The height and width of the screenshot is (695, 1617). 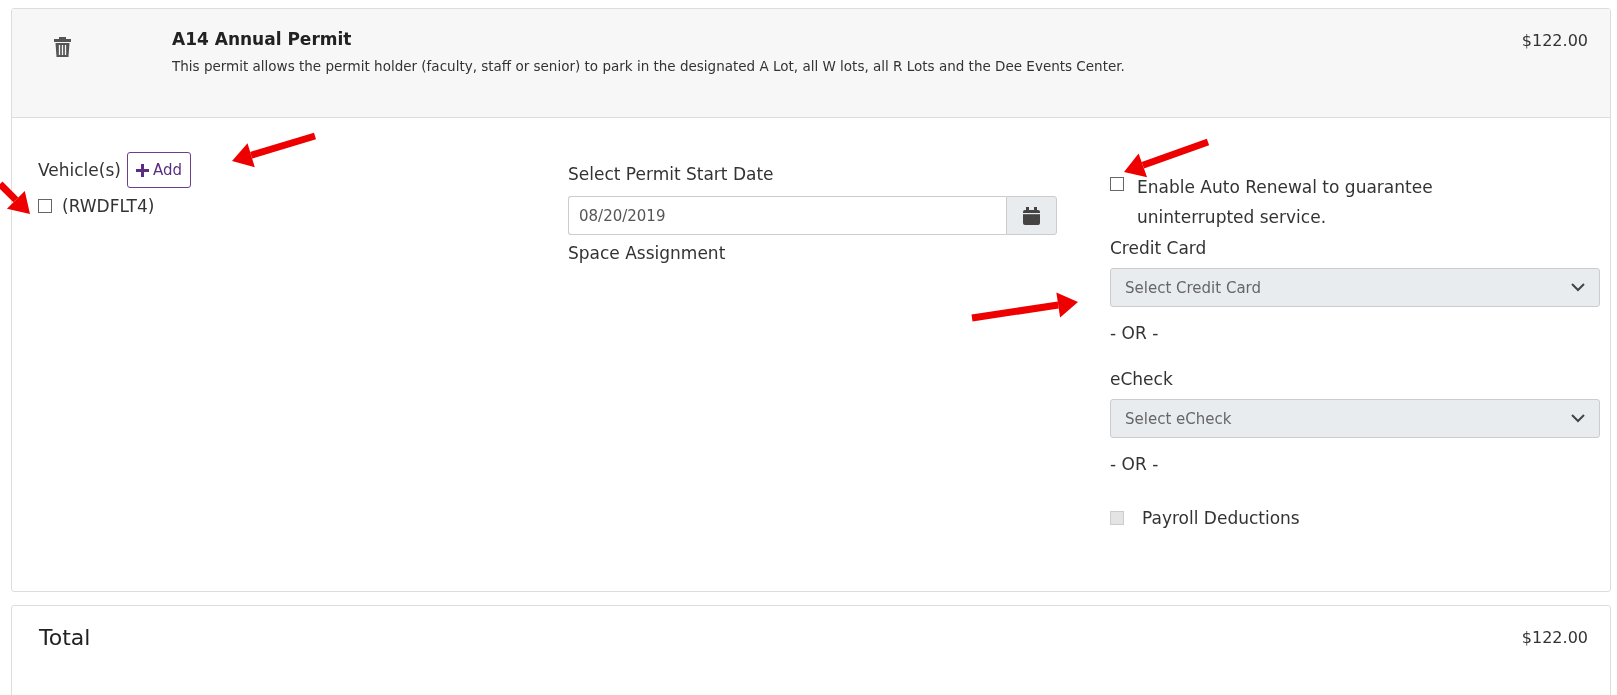 I want to click on add-button: Add, so click(x=158, y=170).